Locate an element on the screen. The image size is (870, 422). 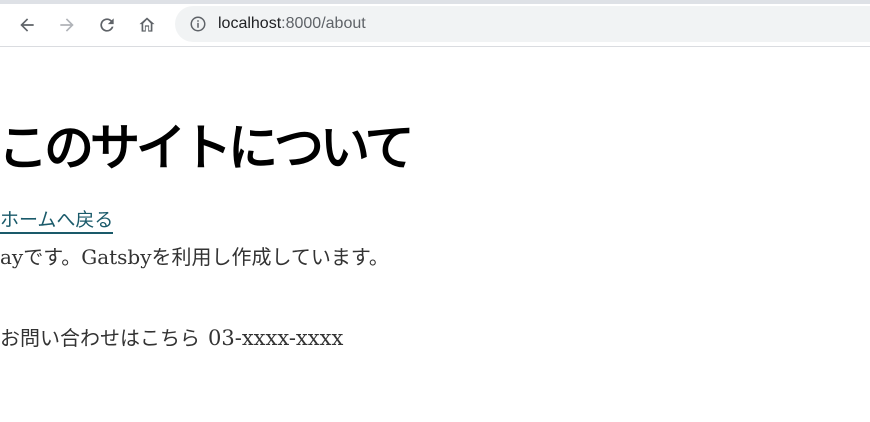
reload-icon is located at coordinates (107, 25).